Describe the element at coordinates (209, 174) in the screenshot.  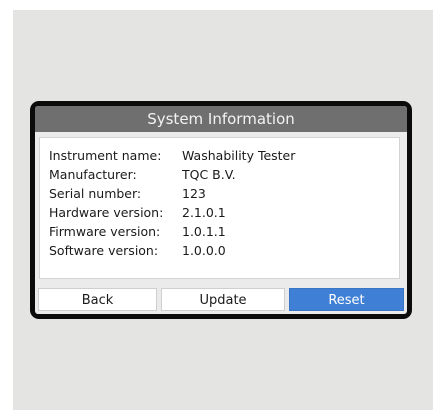
I see `info-value: TQC B.V.` at that location.